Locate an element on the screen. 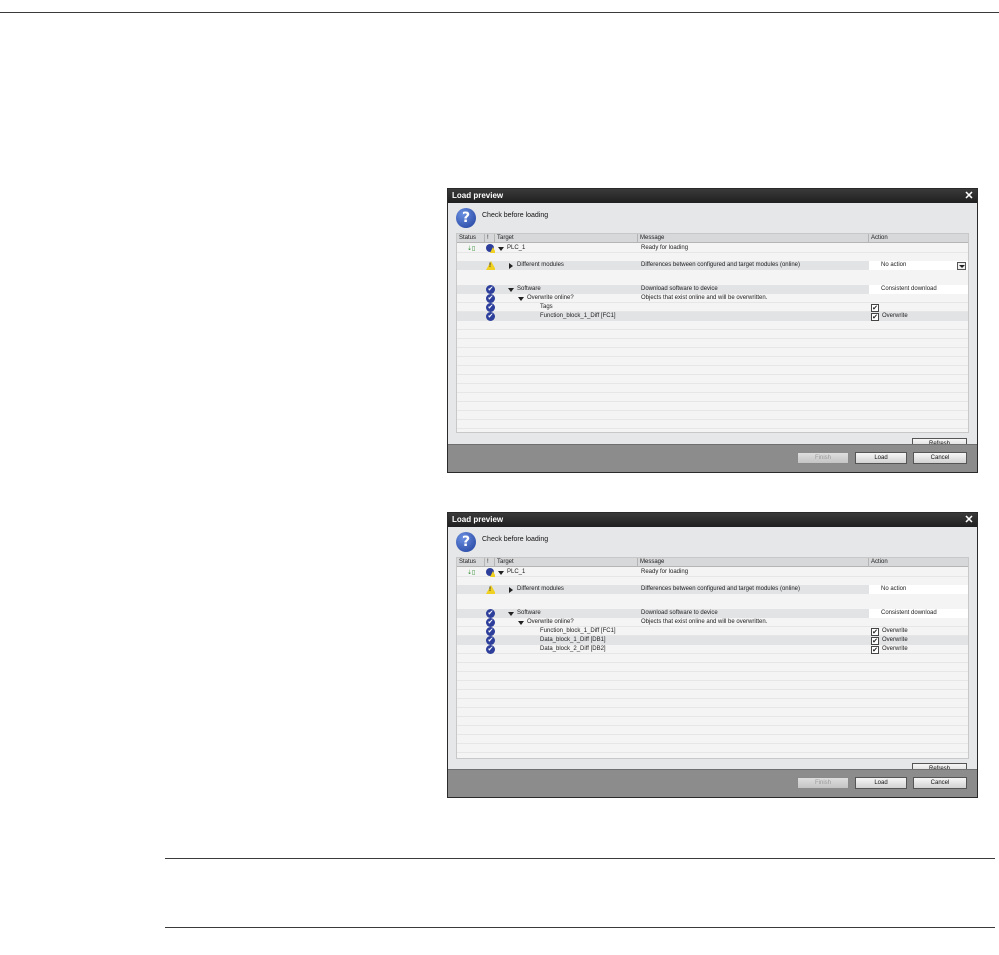 Image resolution: width=999 pixels, height=955 pixels. target-label: Software is located at coordinates (529, 289).